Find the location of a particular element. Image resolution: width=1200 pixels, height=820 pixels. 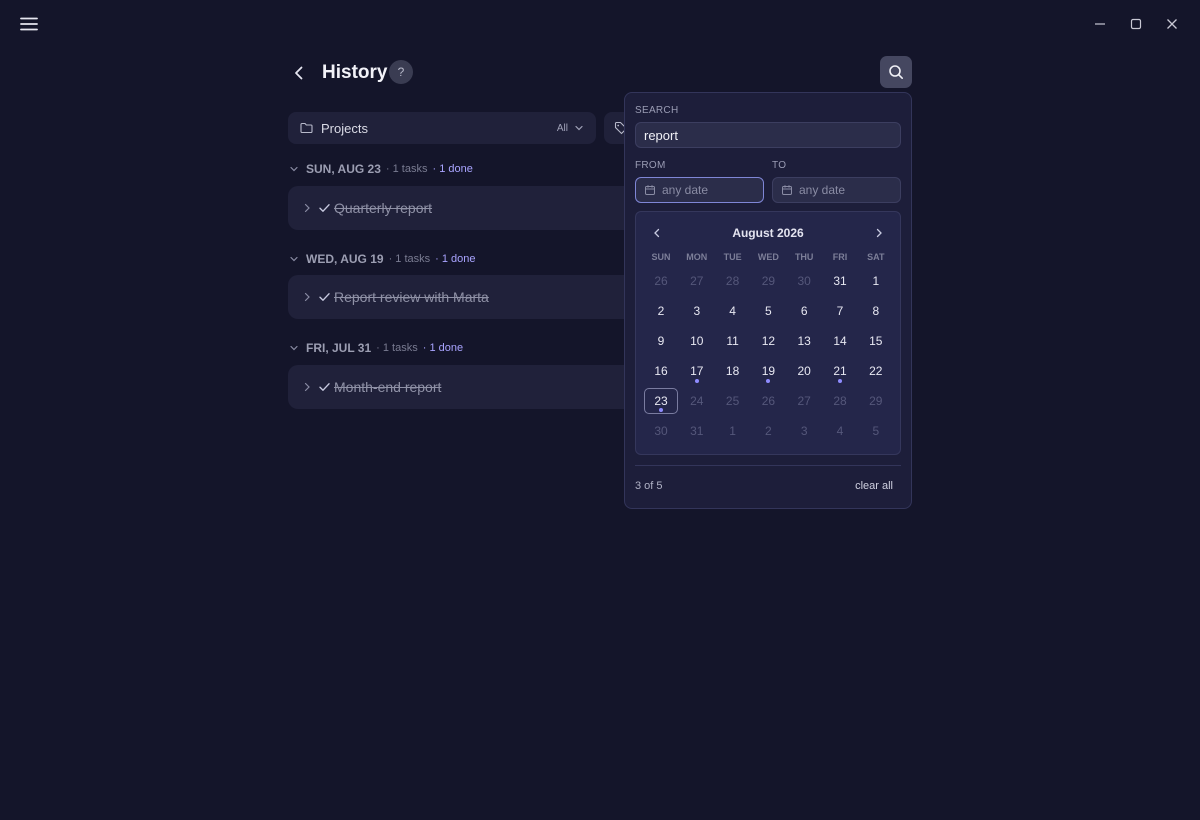

calendar-day: 6 is located at coordinates (804, 311).